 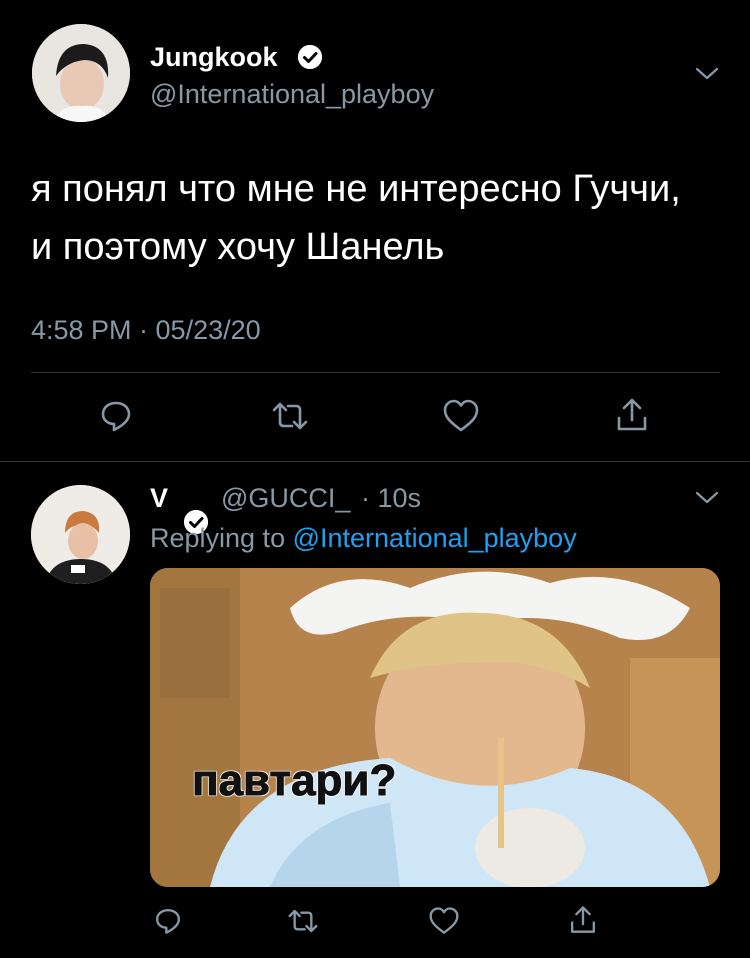 What do you see at coordinates (435, 538) in the screenshot?
I see `replying-to-handle: @International_playboy` at bounding box center [435, 538].